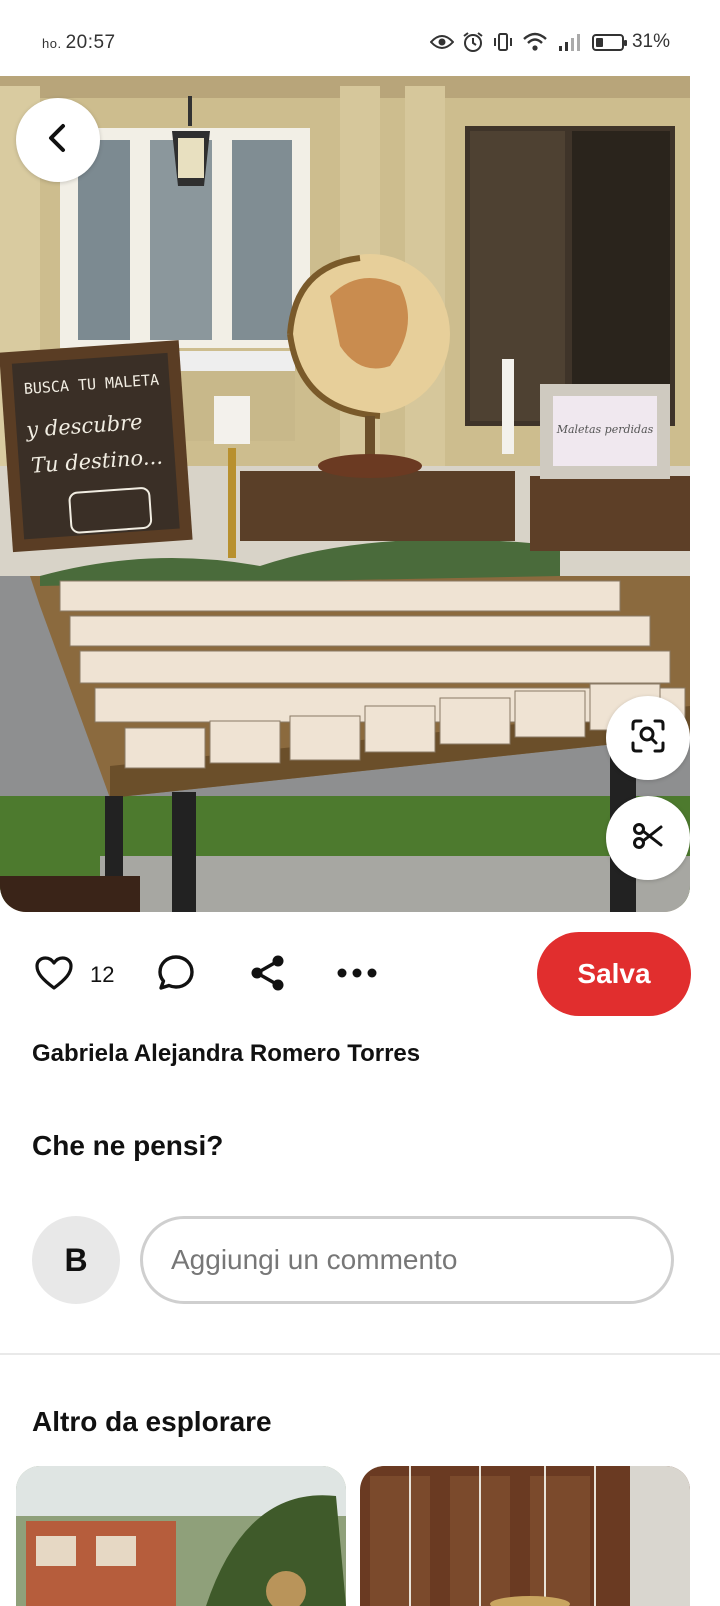 The width and height of the screenshot is (720, 1606). Describe the element at coordinates (503, 42) in the screenshot. I see `vibrate-icon` at that location.